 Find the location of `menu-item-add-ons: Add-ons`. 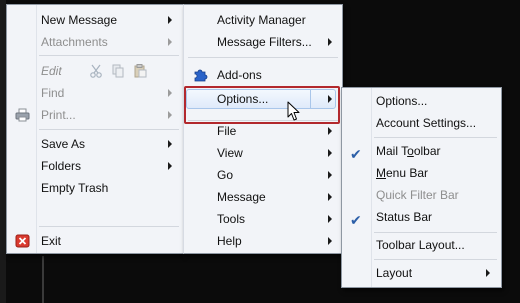

menu-item-add-ons: Add-ons is located at coordinates (263, 75).